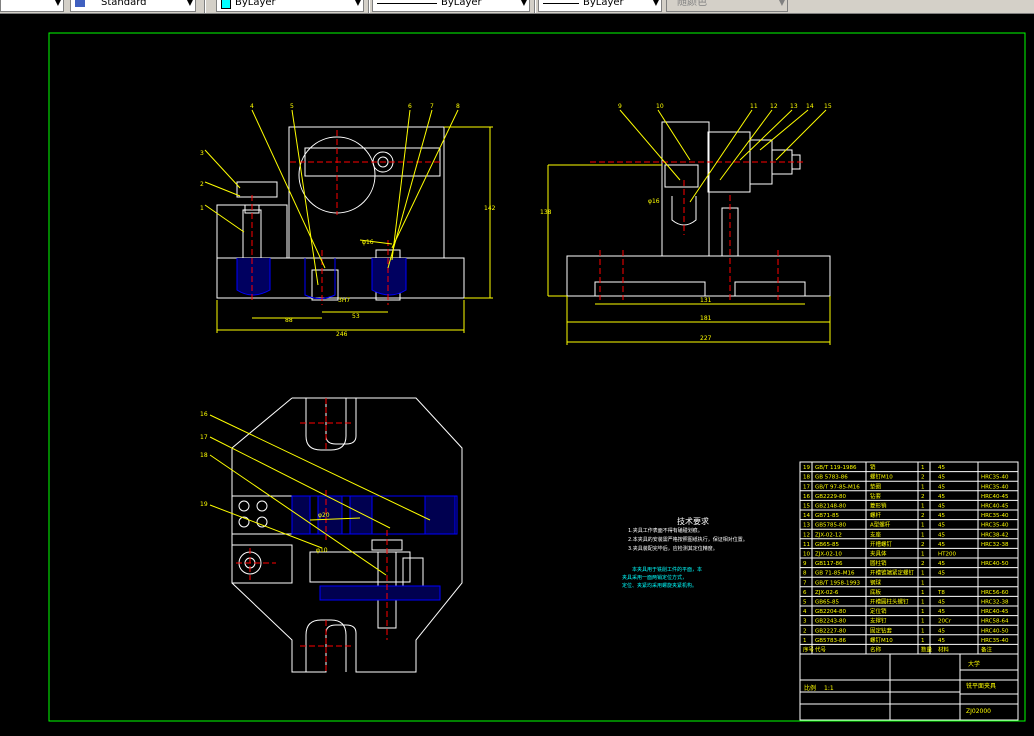  What do you see at coordinates (698, 276) in the screenshot?
I see `side-base` at bounding box center [698, 276].